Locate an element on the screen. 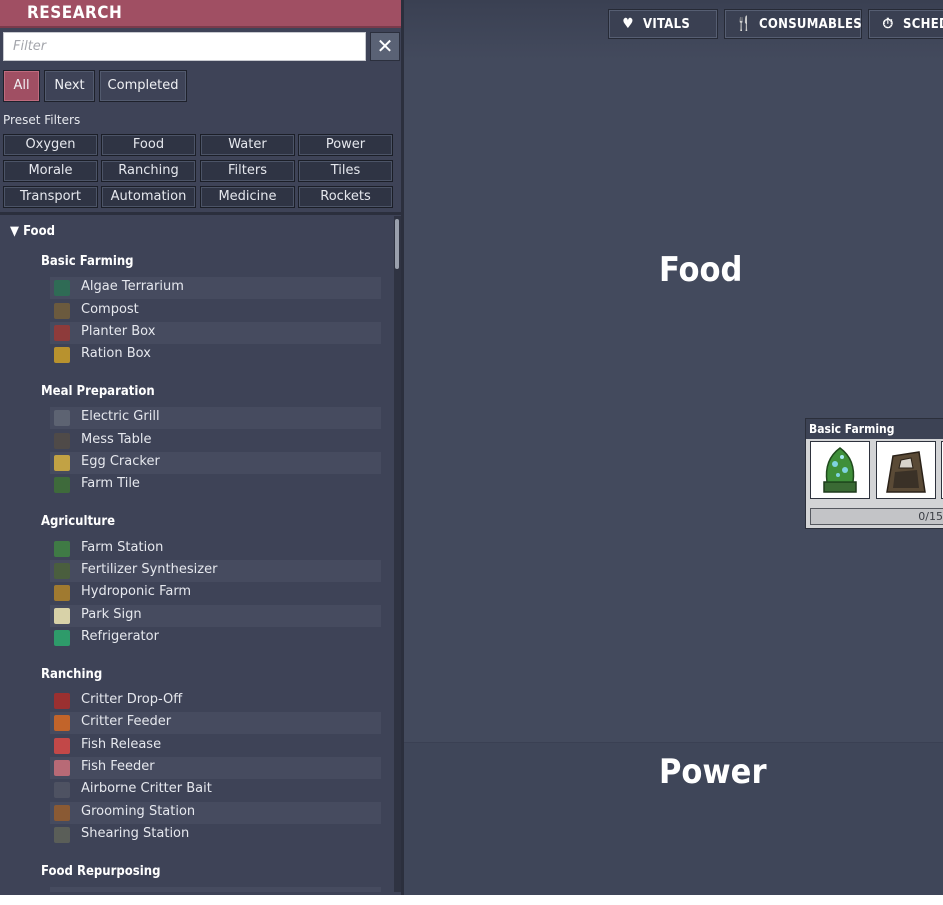 The height and width of the screenshot is (905, 943). list-item: Electric Grill is located at coordinates (215, 418).